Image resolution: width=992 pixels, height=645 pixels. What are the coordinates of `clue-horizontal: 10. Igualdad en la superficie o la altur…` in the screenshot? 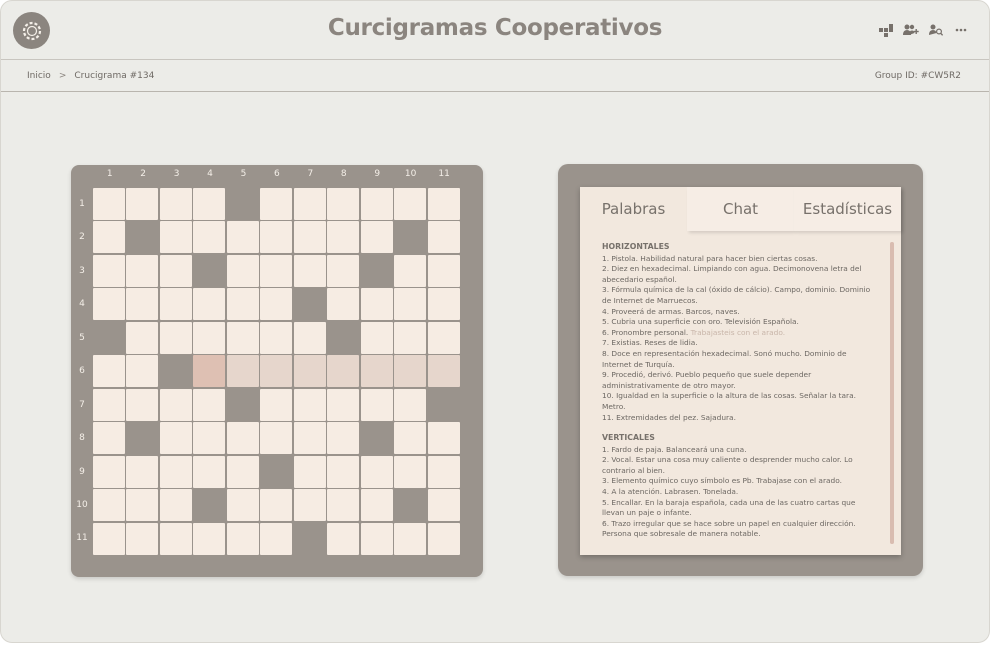 It's located at (738, 401).